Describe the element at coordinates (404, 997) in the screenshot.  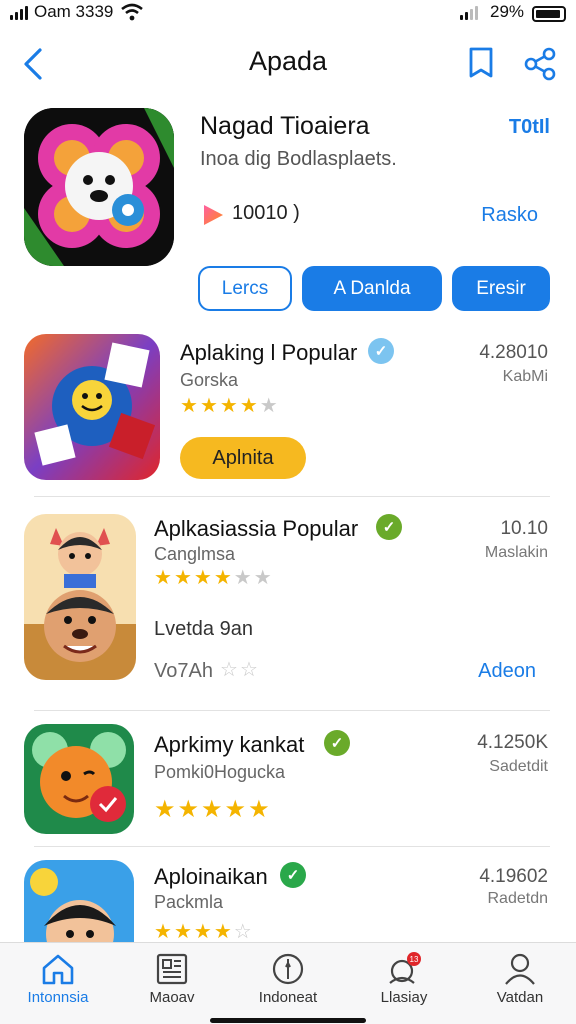
I see `tab-label: Llasiay` at that location.